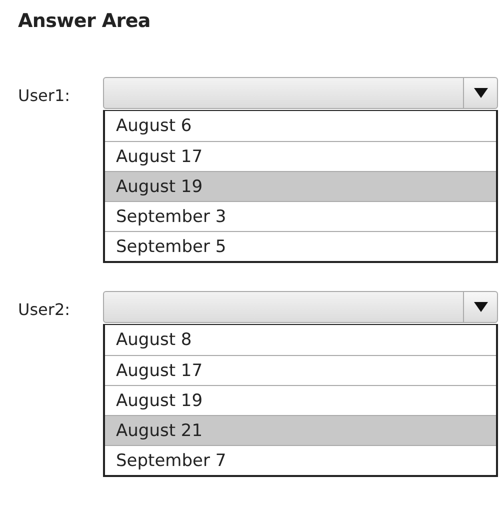  What do you see at coordinates (300, 430) in the screenshot?
I see `list-option: August 21` at bounding box center [300, 430].